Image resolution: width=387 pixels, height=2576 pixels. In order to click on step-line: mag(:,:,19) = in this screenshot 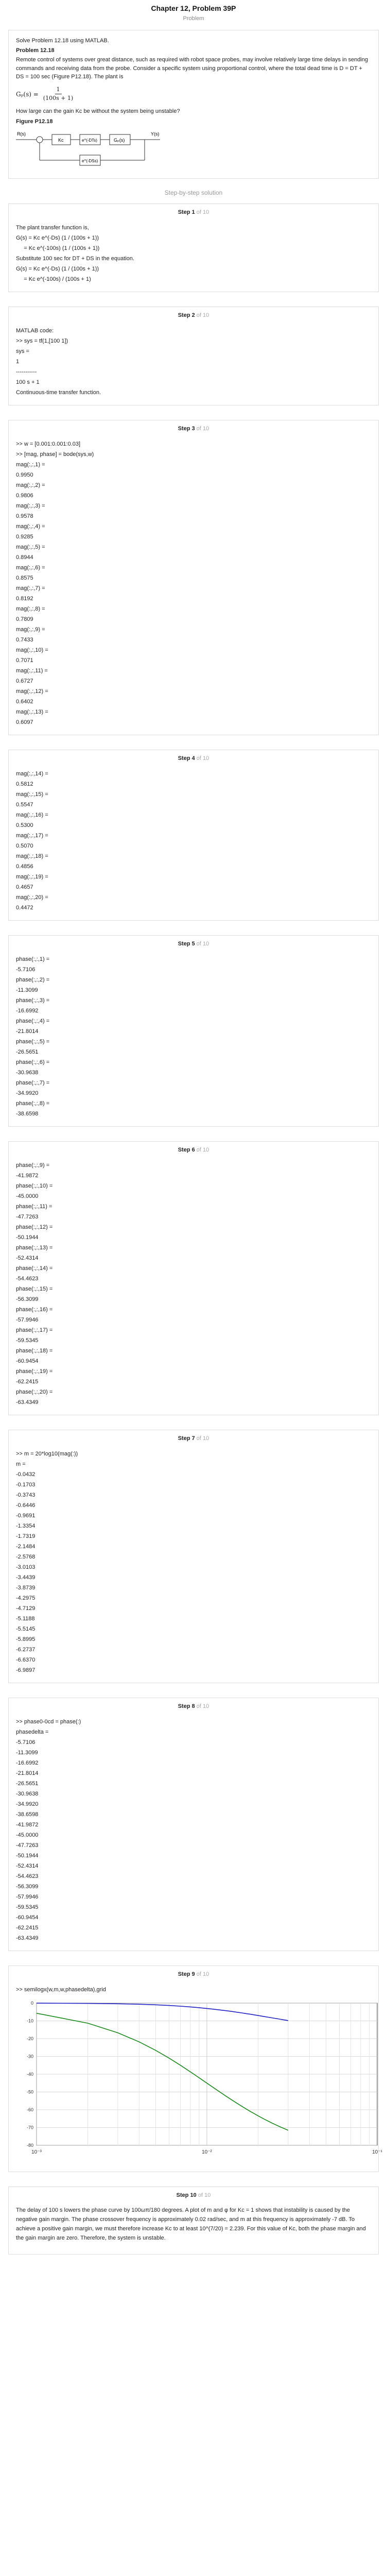, I will do `click(32, 877)`.